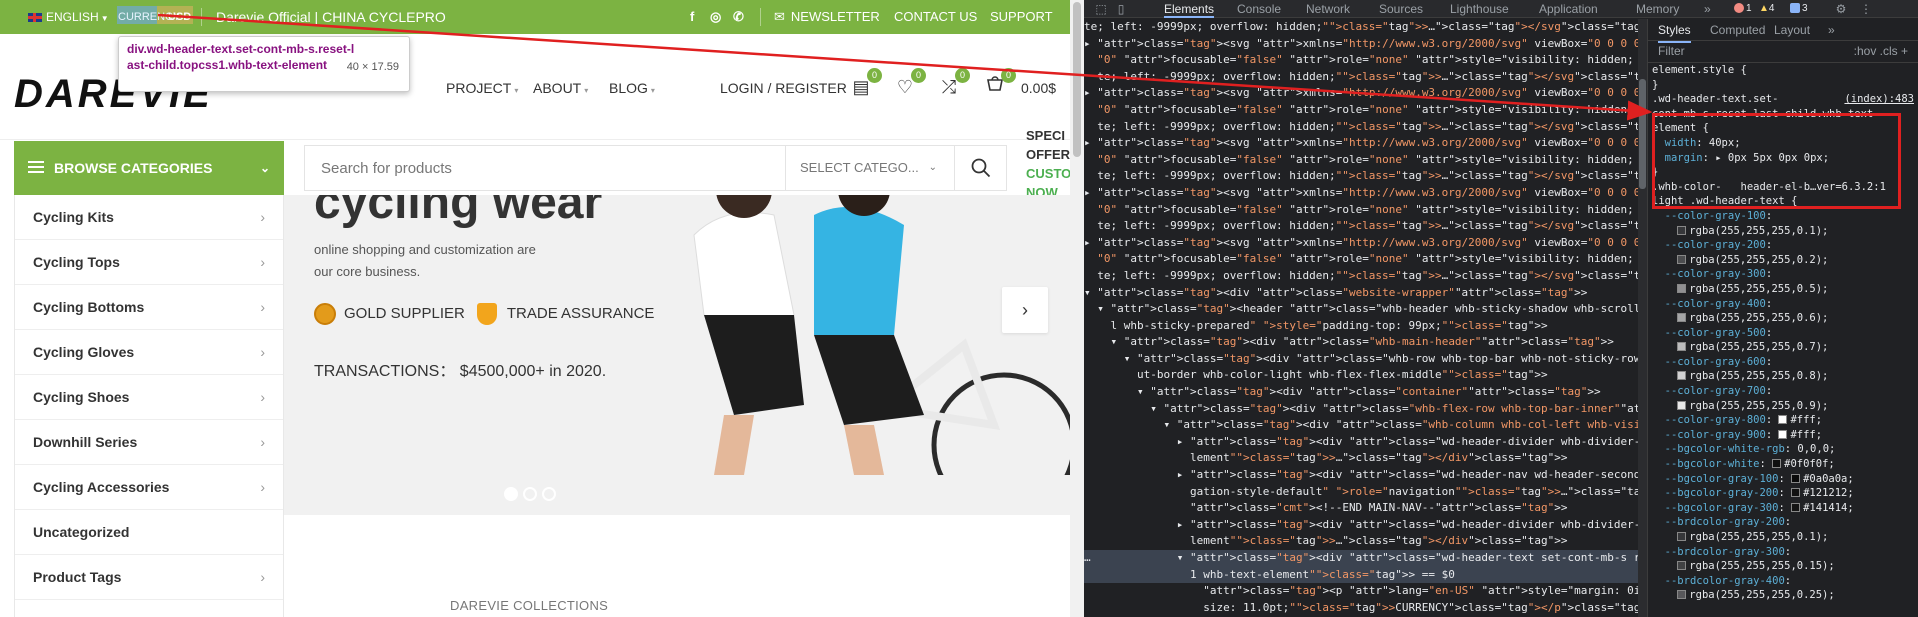 This screenshot has height=617, width=1918. I want to click on style-rule-line: rgba(255,255,255,0.2);, so click(1785, 260).